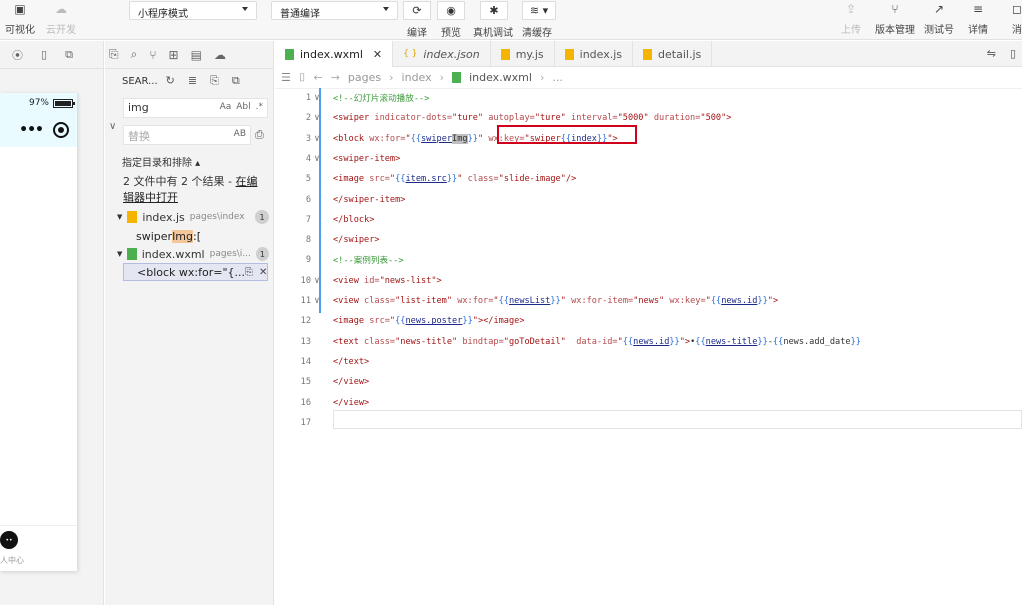  I want to click on test-account-button: ↗ 测试号, so click(939, 19).